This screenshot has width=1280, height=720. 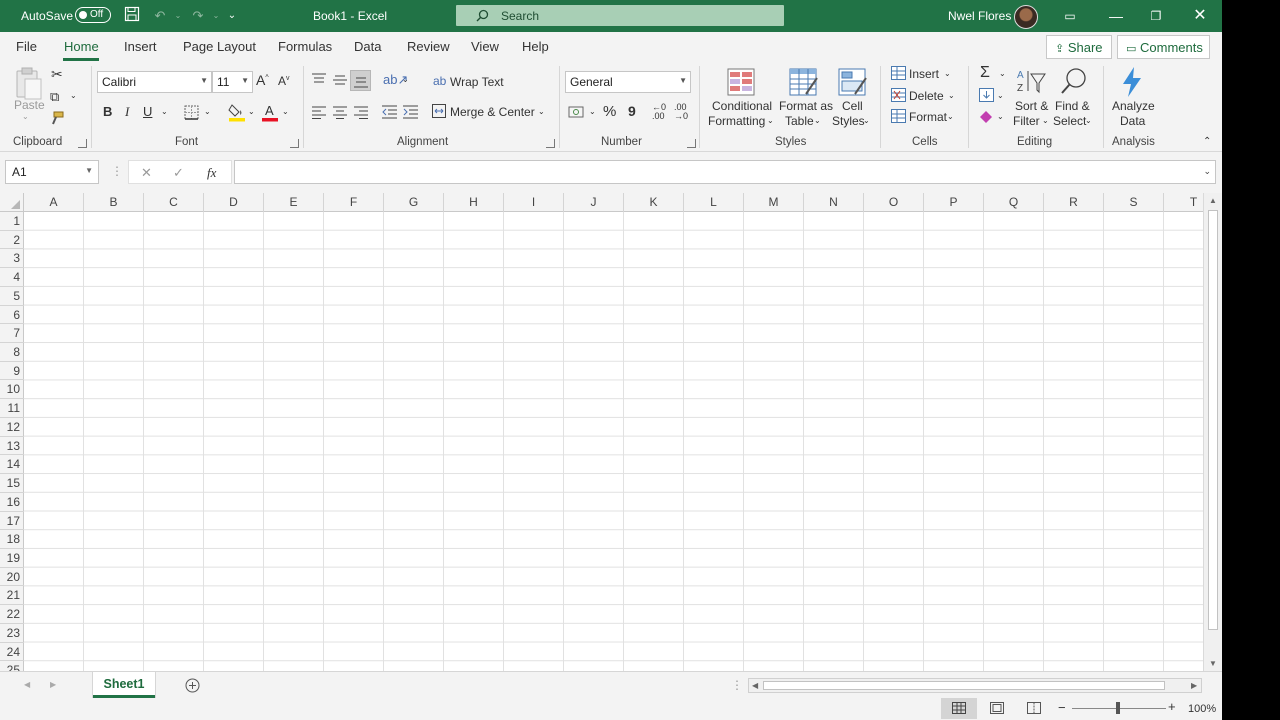 I want to click on increase-indent-icon, so click(x=410, y=112).